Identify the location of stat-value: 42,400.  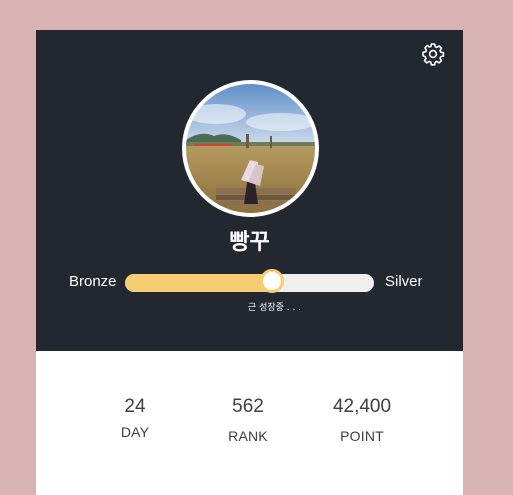
(362, 406).